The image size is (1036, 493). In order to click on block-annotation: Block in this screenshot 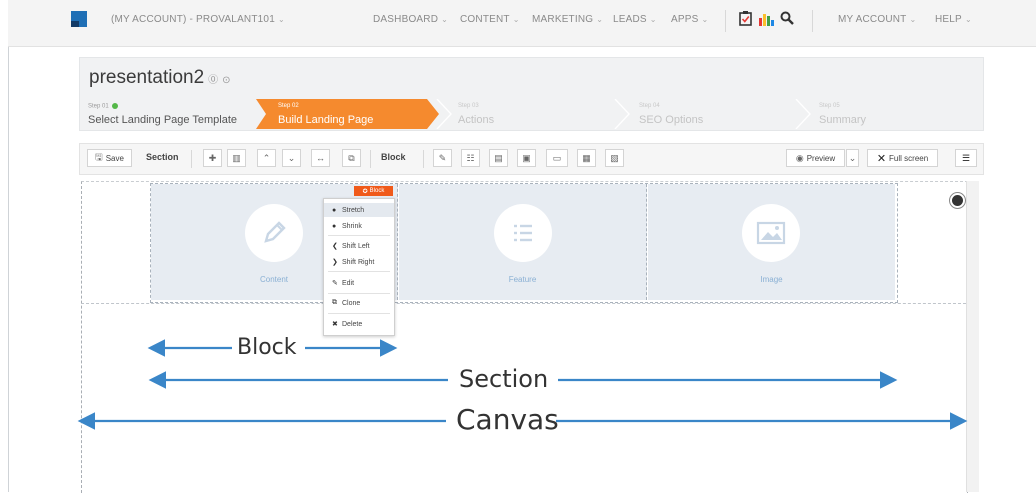, I will do `click(267, 347)`.